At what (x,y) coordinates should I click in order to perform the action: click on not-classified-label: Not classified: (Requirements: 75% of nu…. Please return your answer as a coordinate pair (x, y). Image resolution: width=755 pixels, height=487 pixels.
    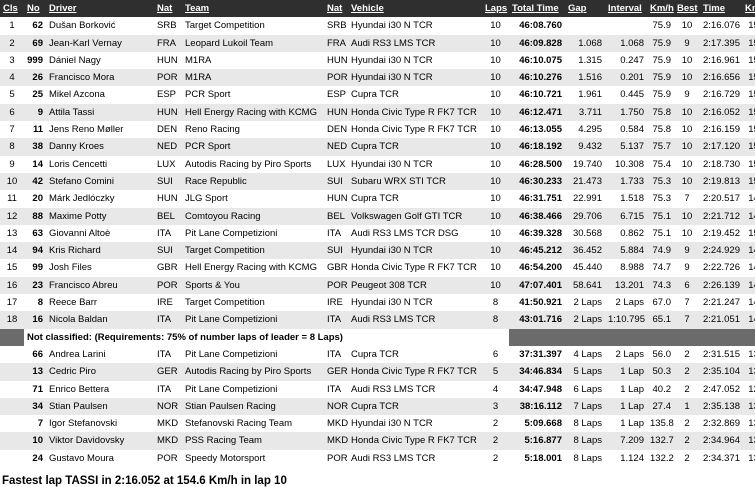
    Looking at the image, I should click on (266, 337).